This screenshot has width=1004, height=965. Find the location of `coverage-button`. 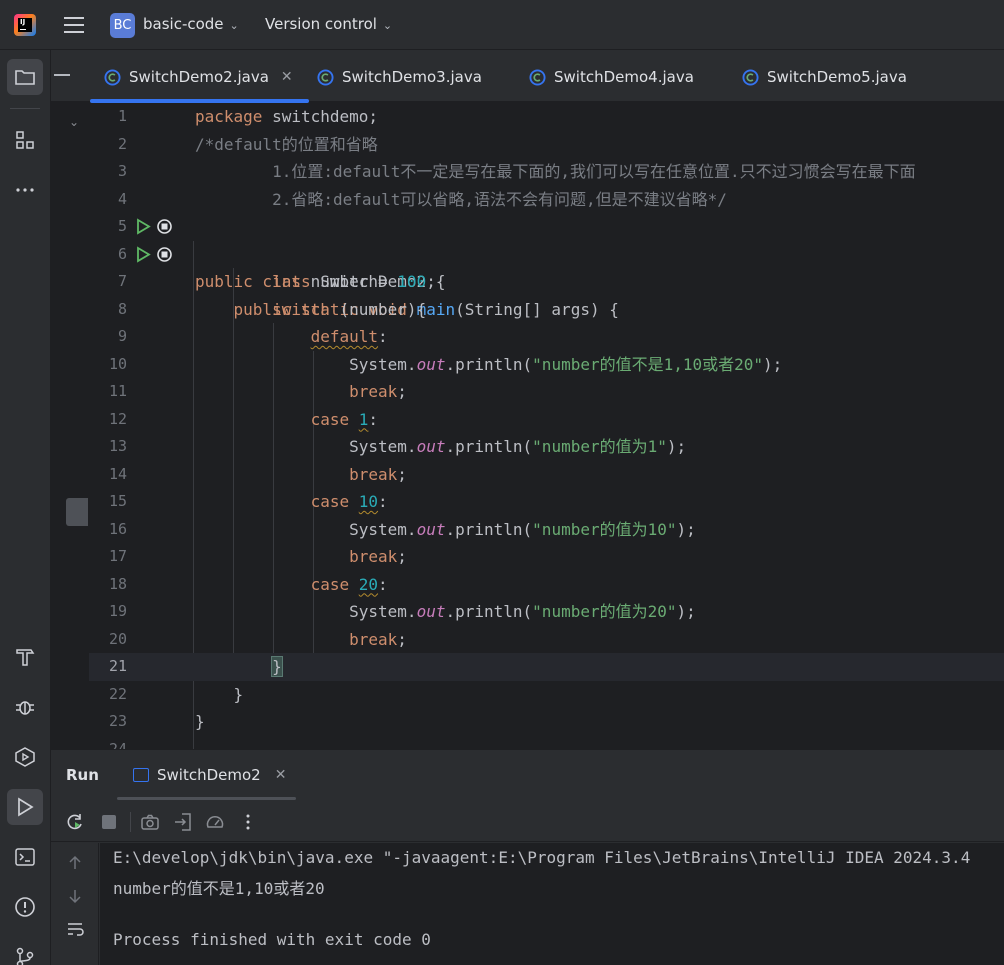

coverage-button is located at coordinates (215, 822).